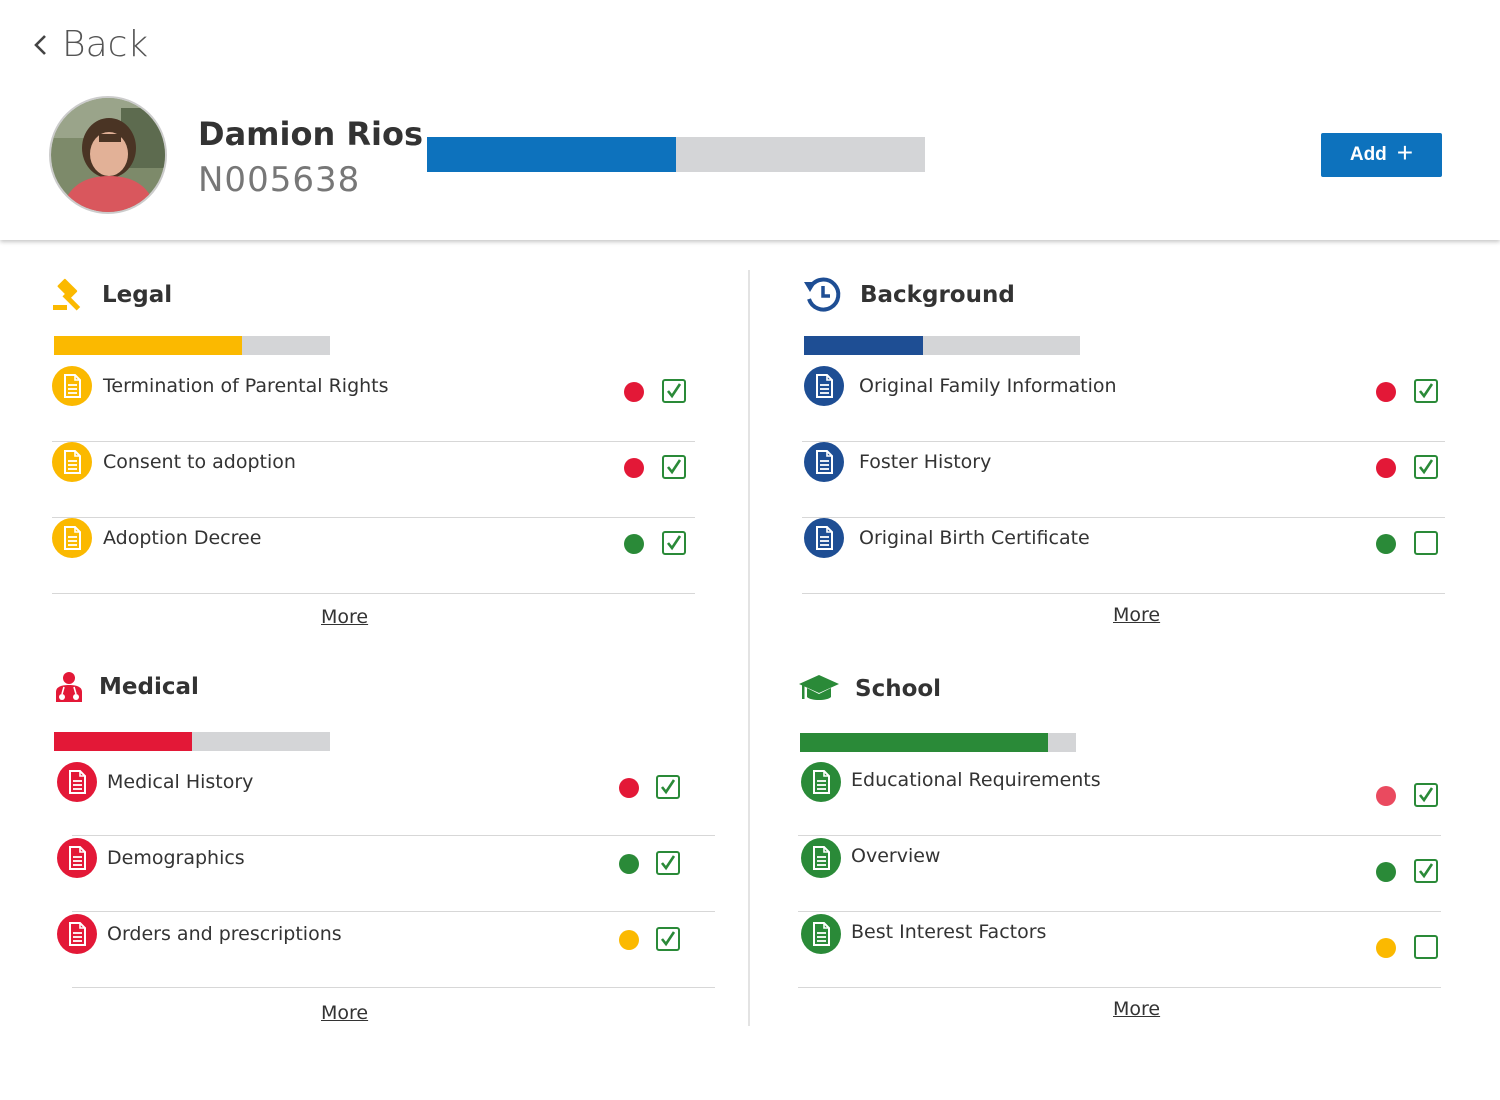 The height and width of the screenshot is (1100, 1500). I want to click on list-item-label: Overview, so click(896, 856).